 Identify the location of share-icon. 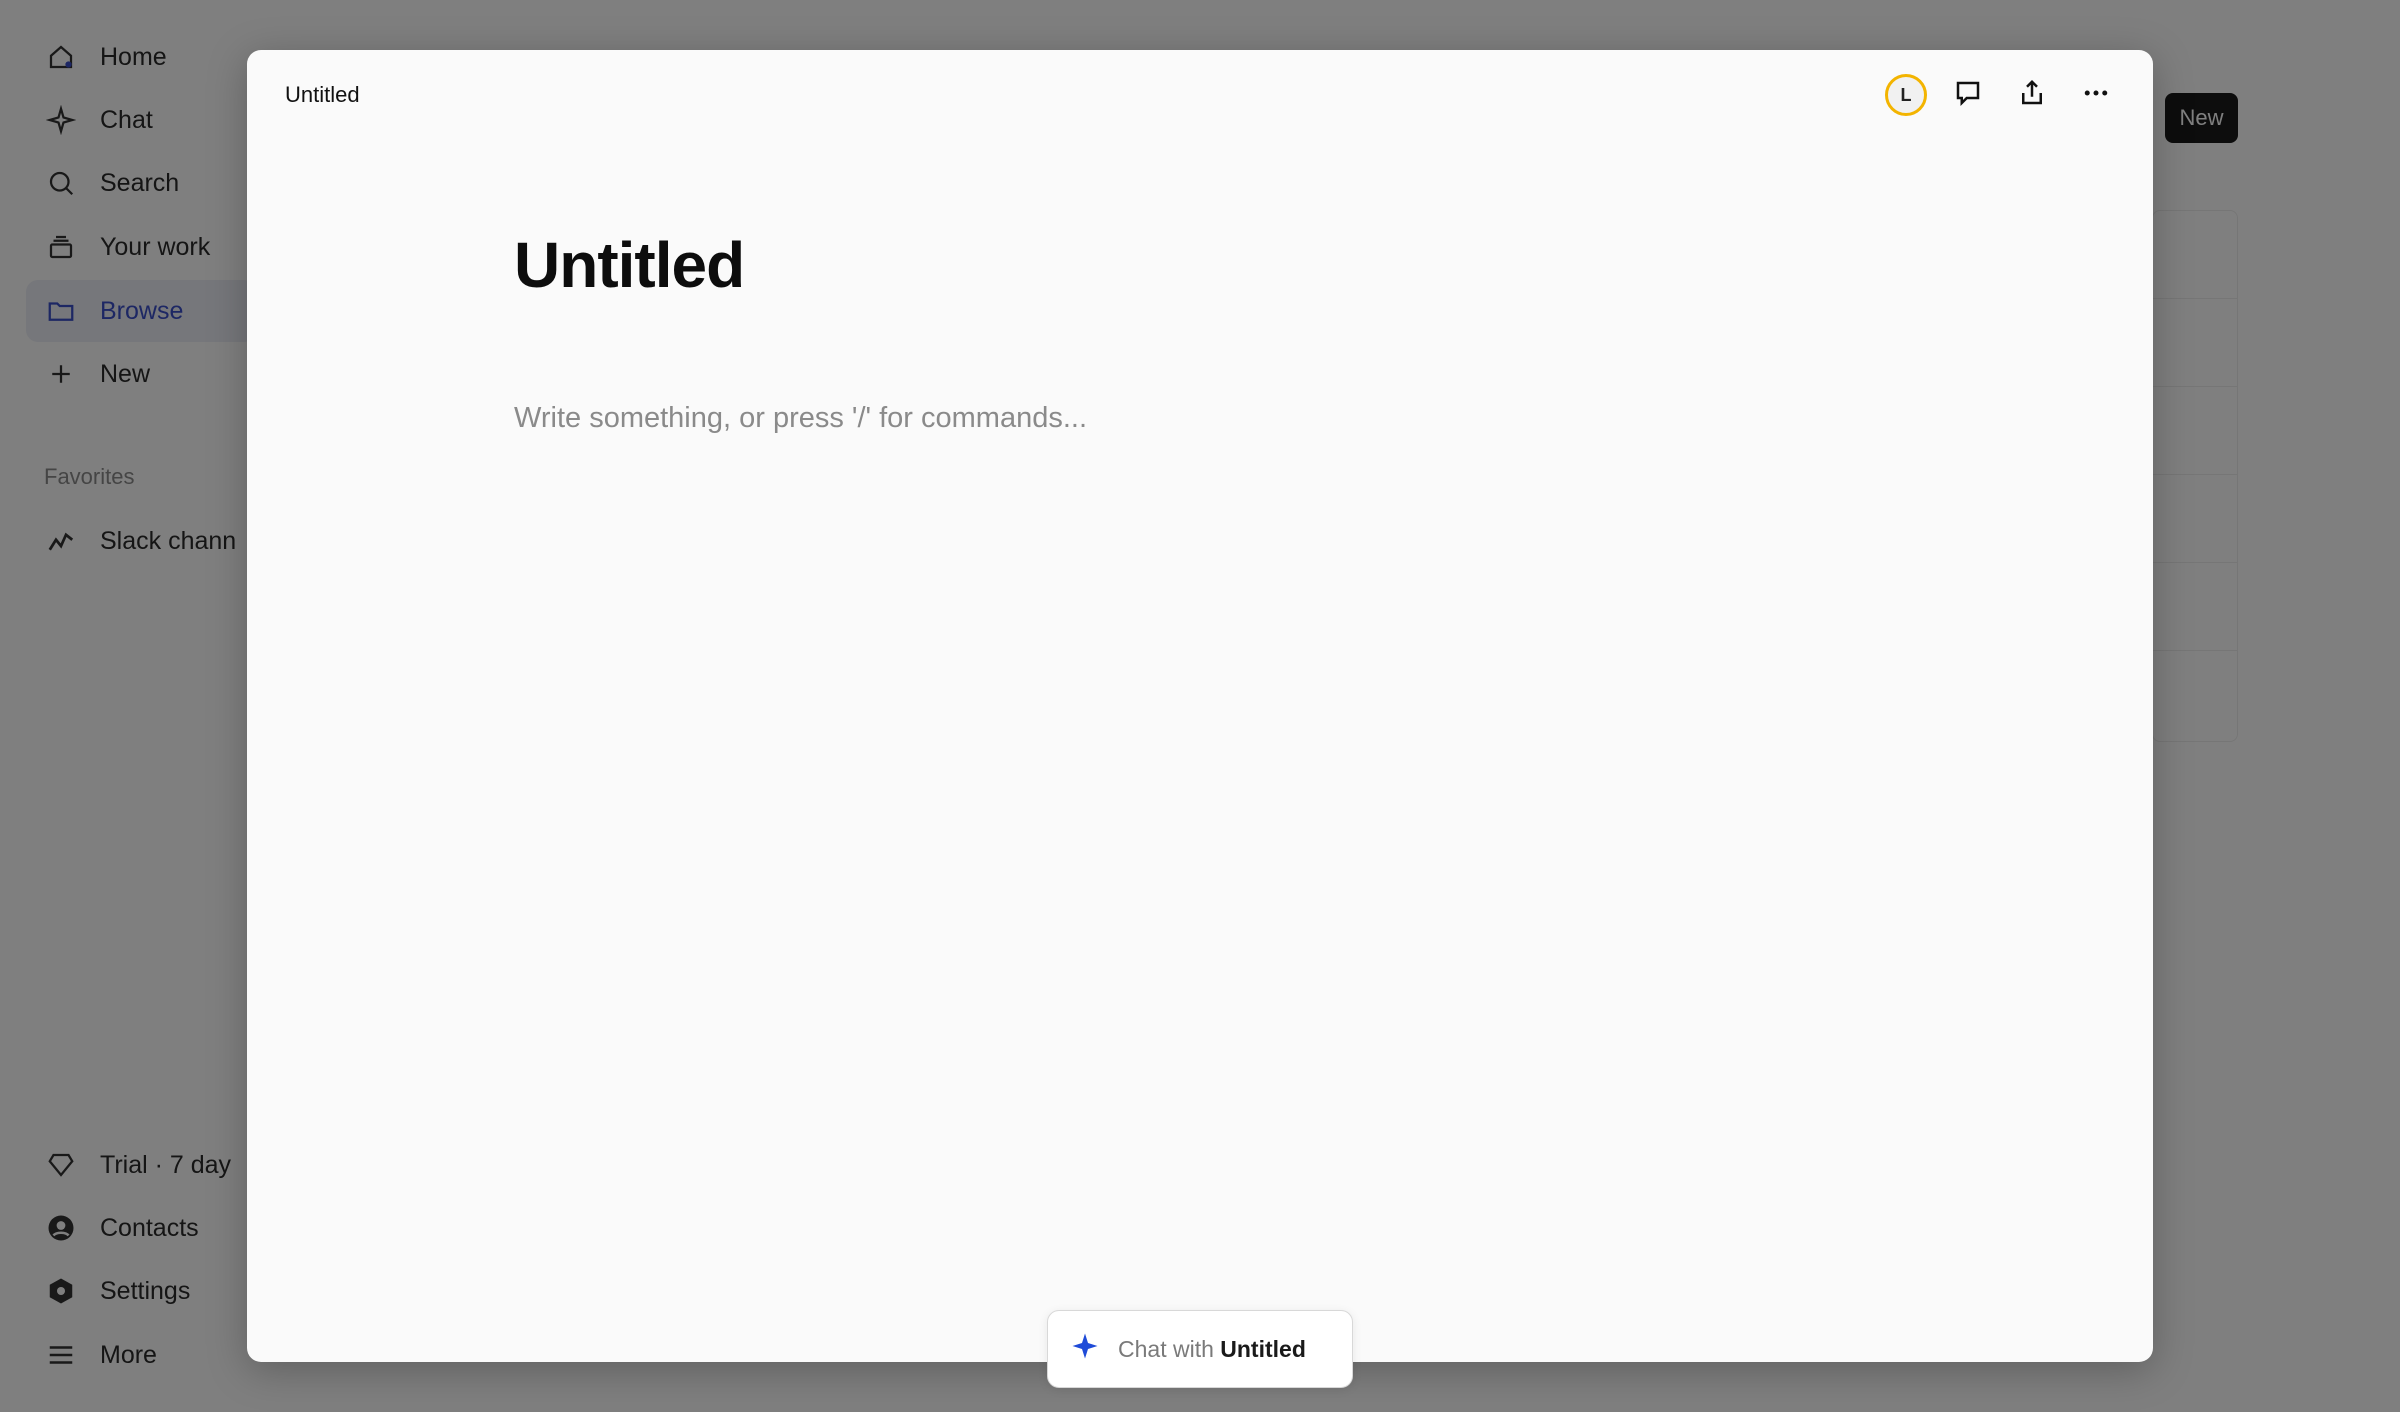
(2032, 95).